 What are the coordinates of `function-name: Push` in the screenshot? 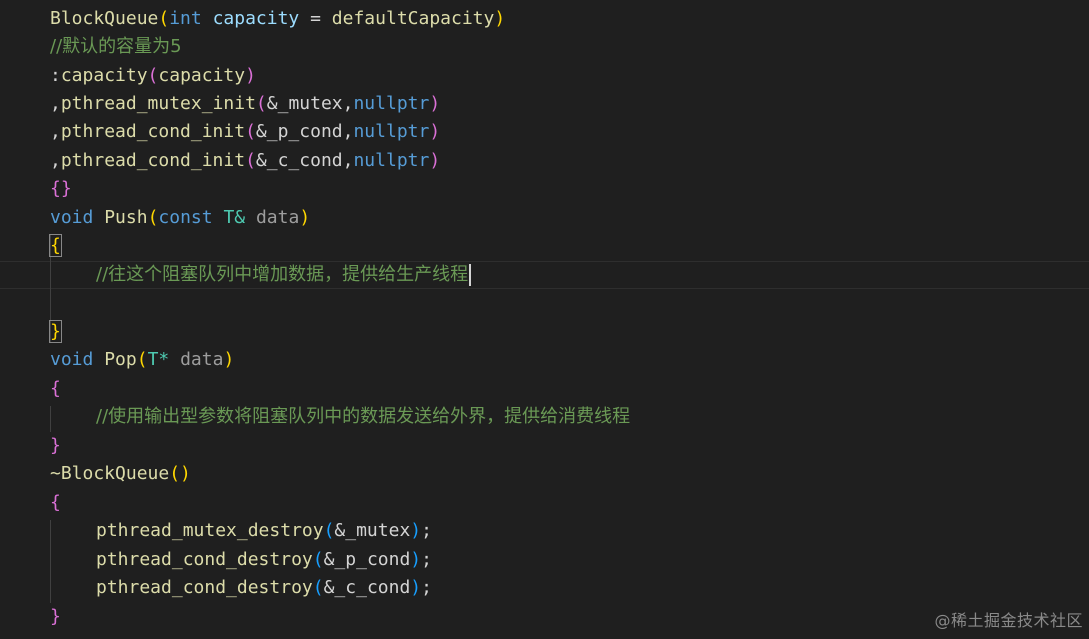 It's located at (126, 217).